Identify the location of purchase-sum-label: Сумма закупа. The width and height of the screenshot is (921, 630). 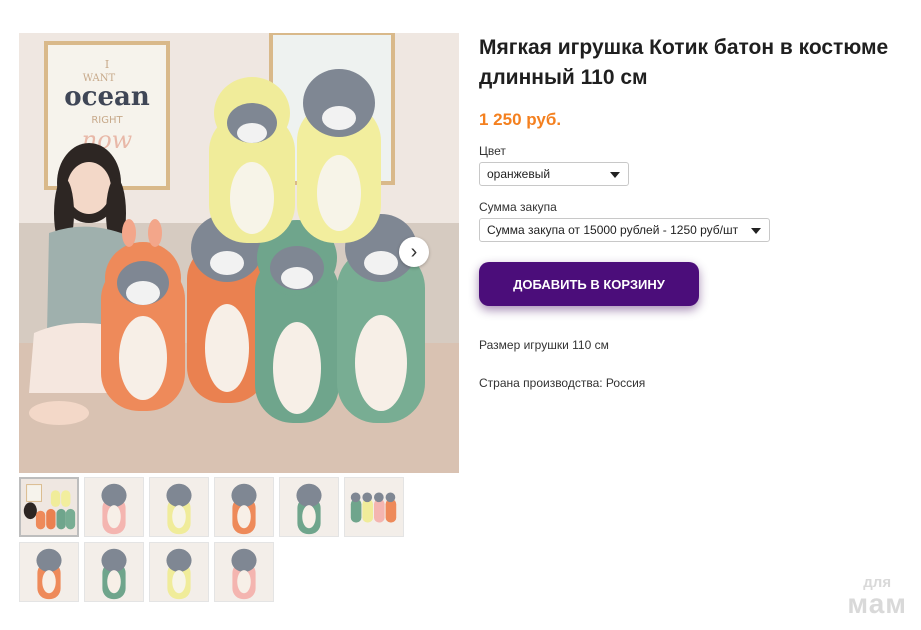
(518, 207).